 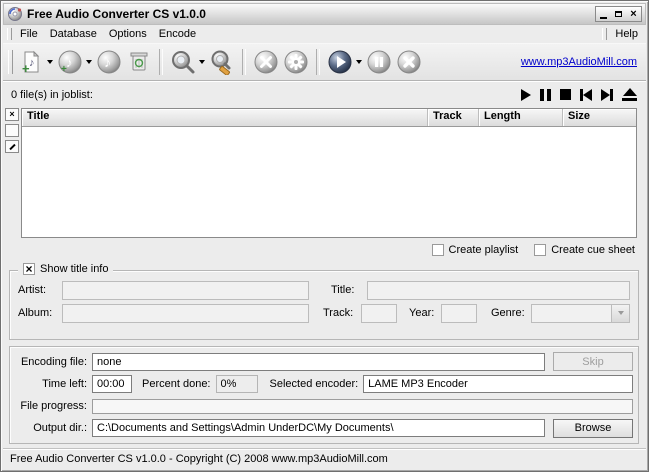 What do you see at coordinates (340, 62) in the screenshot?
I see `play-icon` at bounding box center [340, 62].